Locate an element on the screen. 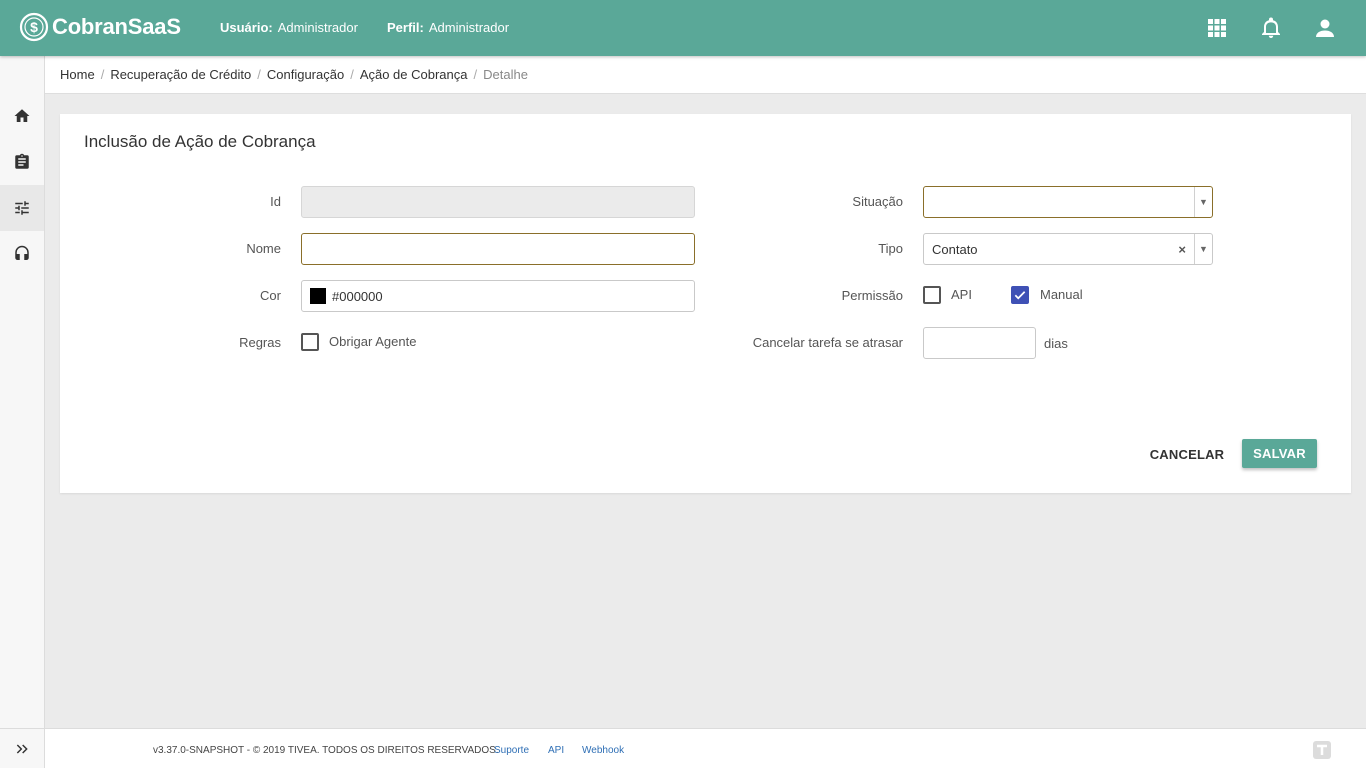 This screenshot has width=1366, height=768. app-logo: $ CobranSaaS is located at coordinates (100, 27).